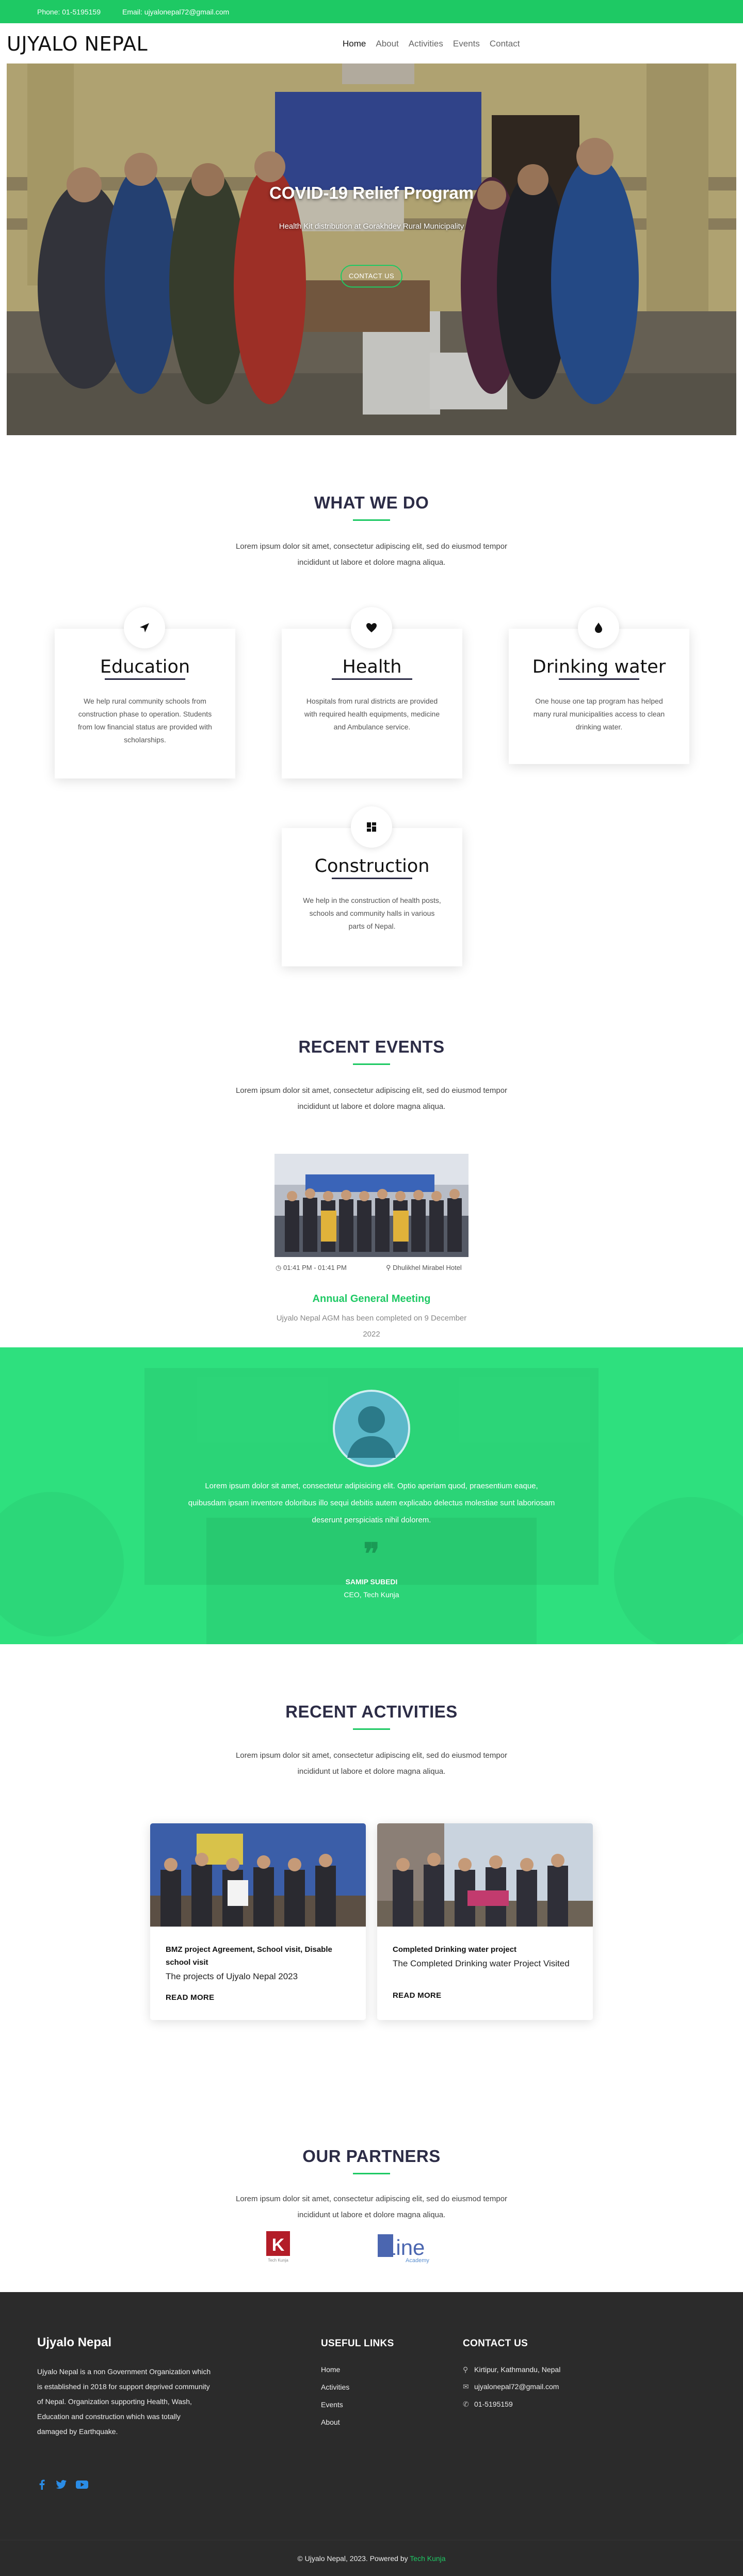 Image resolution: width=743 pixels, height=2576 pixels. I want to click on what-we-do-title: WHAT WE DO, so click(372, 502).